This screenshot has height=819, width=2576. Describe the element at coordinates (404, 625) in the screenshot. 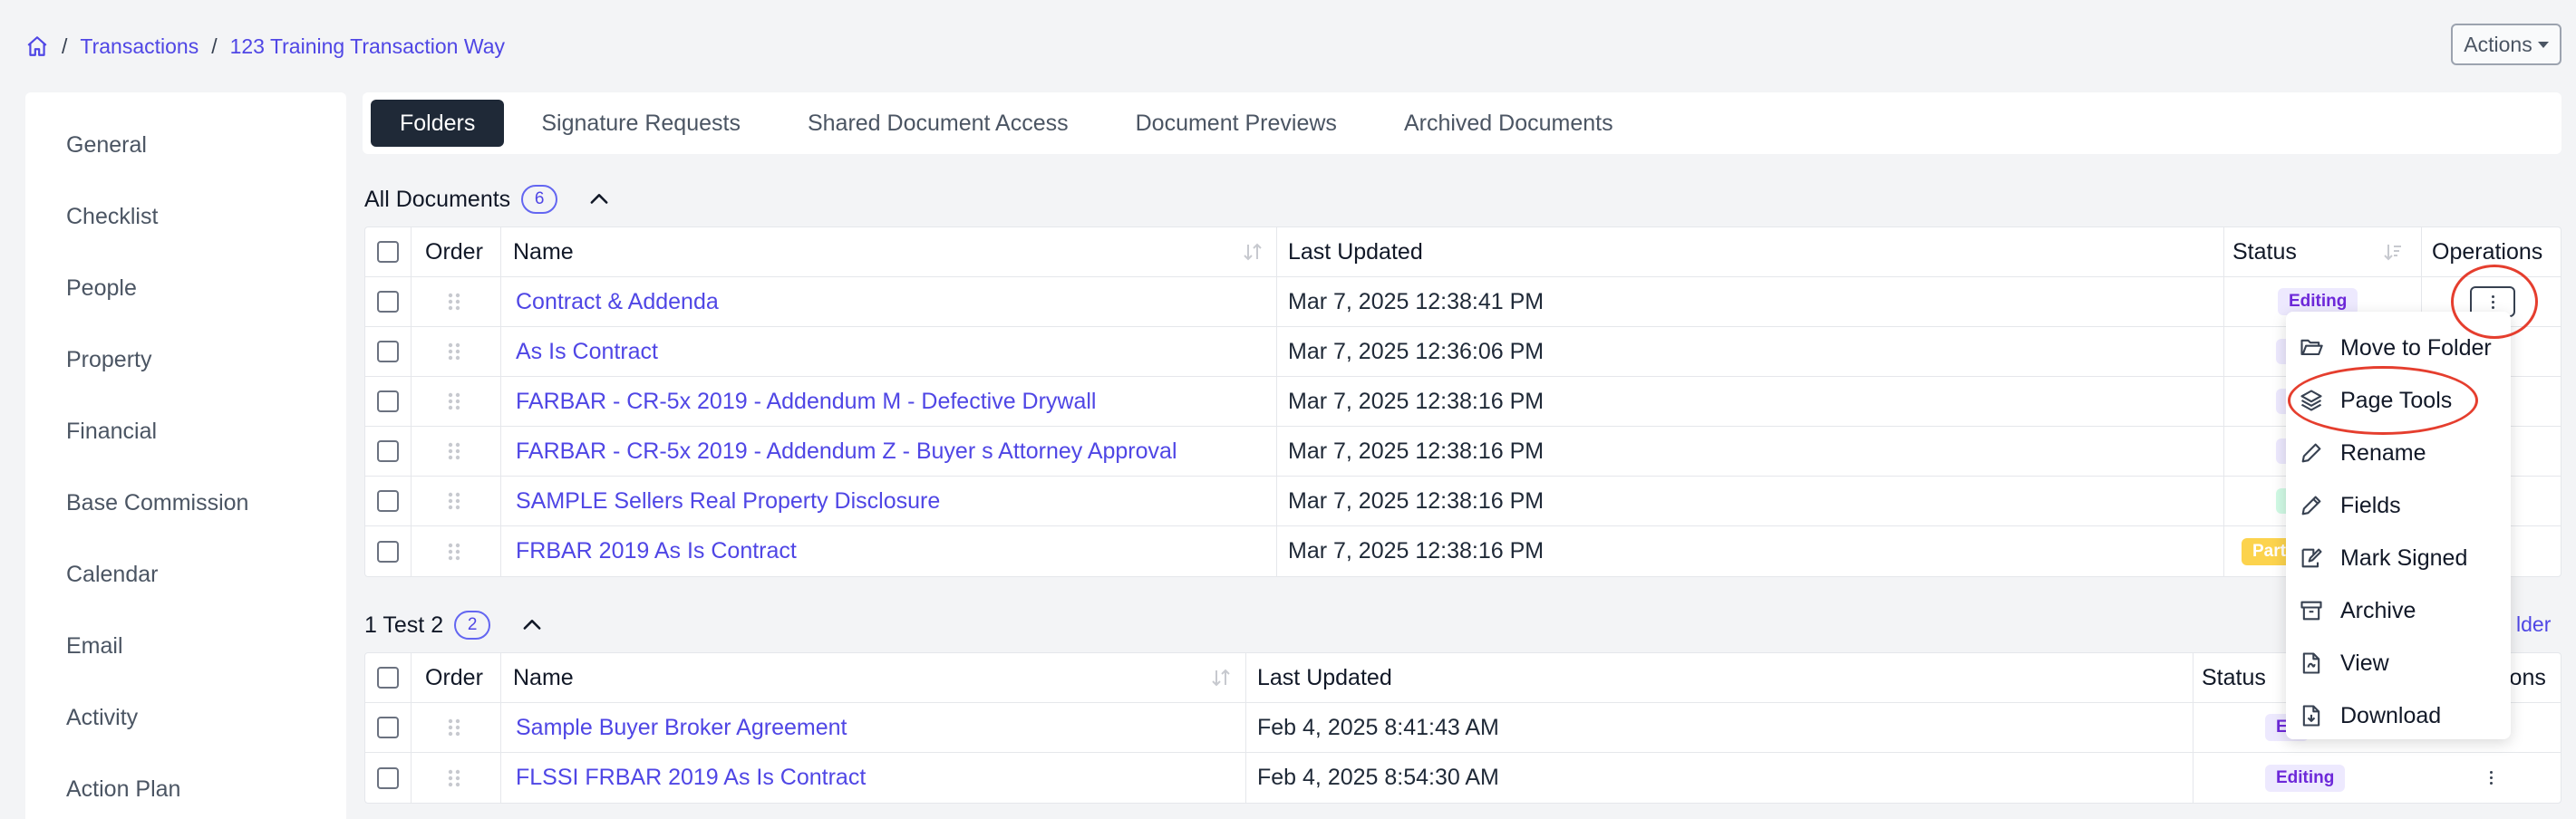

I see `section-title: 1 Test 2` at that location.